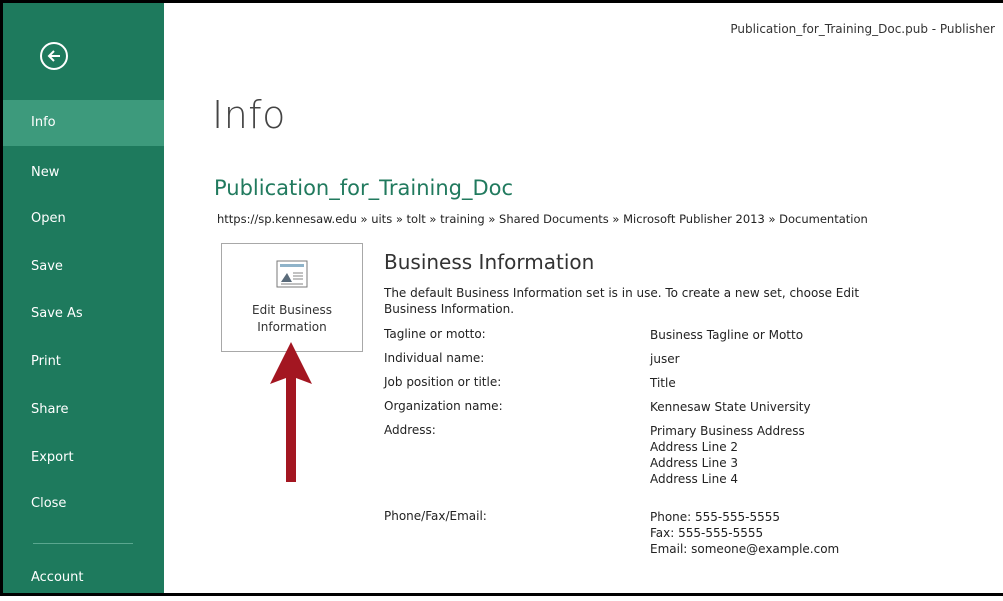 The width and height of the screenshot is (1003, 601). I want to click on back-button, so click(54, 56).